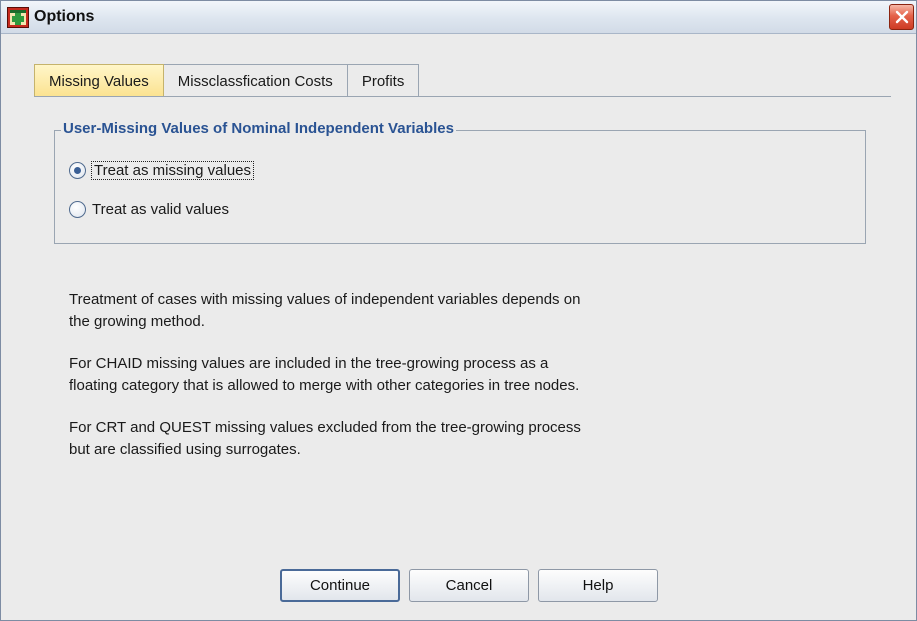 The height and width of the screenshot is (621, 917). What do you see at coordinates (18, 17) in the screenshot?
I see `spss-options-icon` at bounding box center [18, 17].